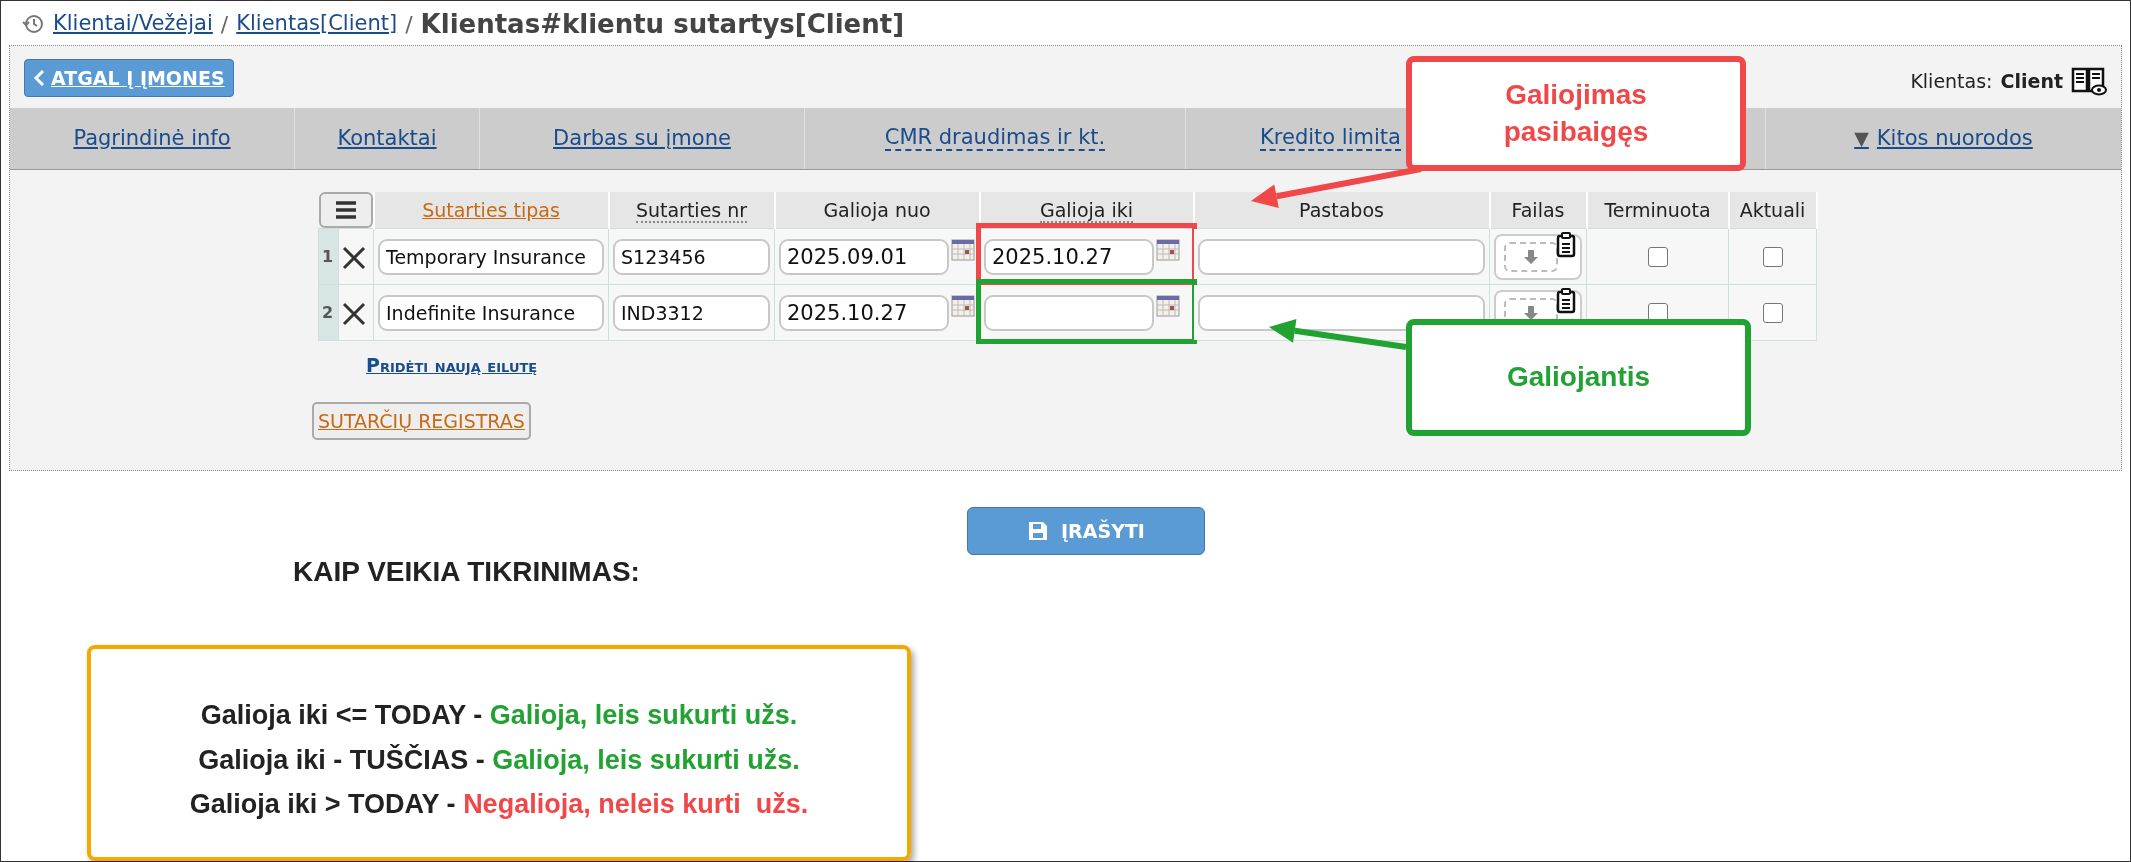  Describe the element at coordinates (491, 256) in the screenshot. I see `input-field: Temporary Insurance` at that location.